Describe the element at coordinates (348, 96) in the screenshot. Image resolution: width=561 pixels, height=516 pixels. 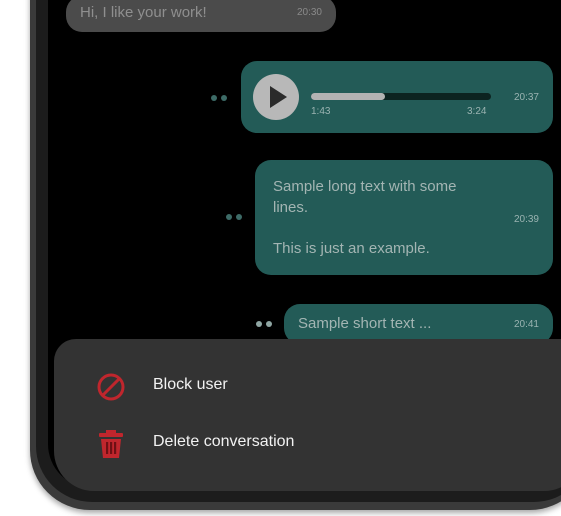
I see `voice-progress-fill` at that location.